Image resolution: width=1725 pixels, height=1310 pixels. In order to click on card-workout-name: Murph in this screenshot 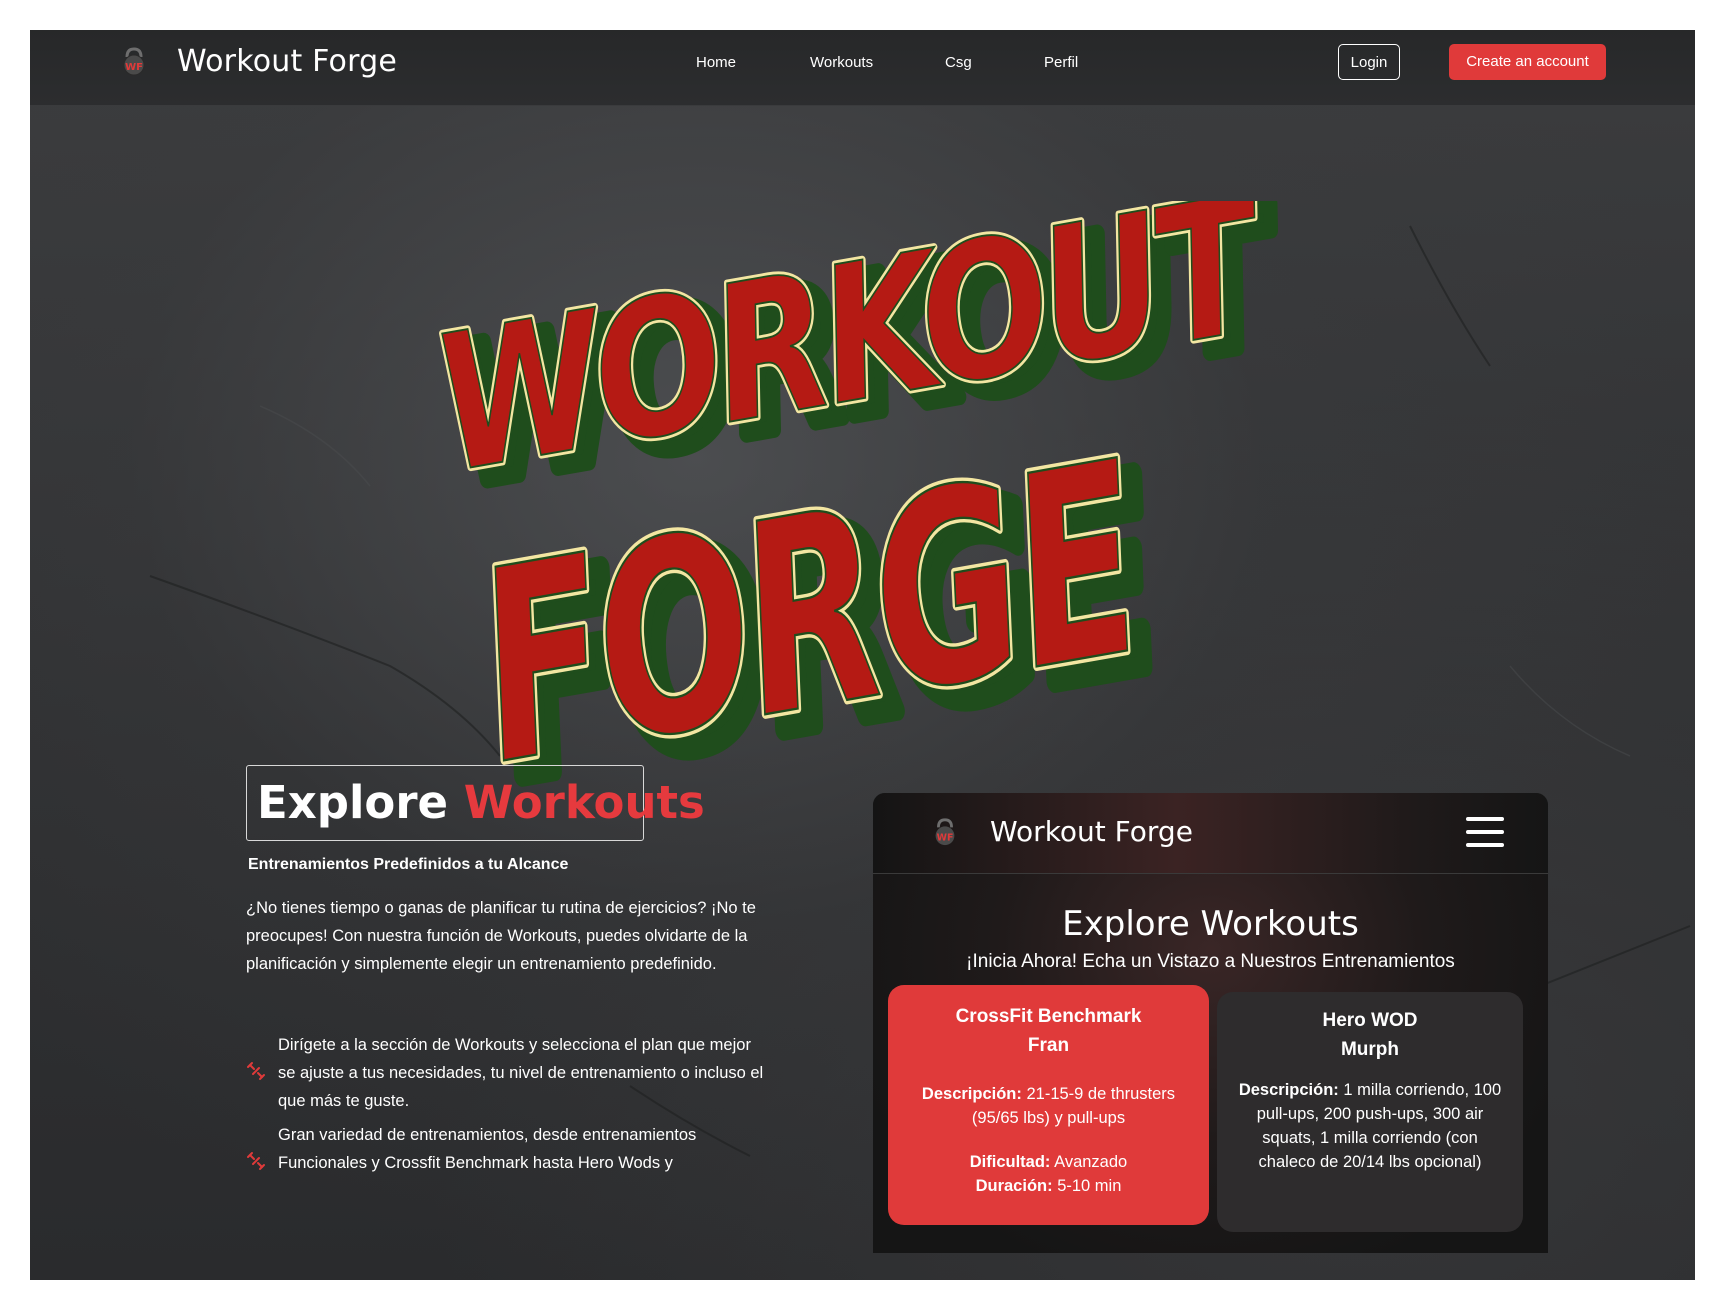, I will do `click(1370, 1049)`.